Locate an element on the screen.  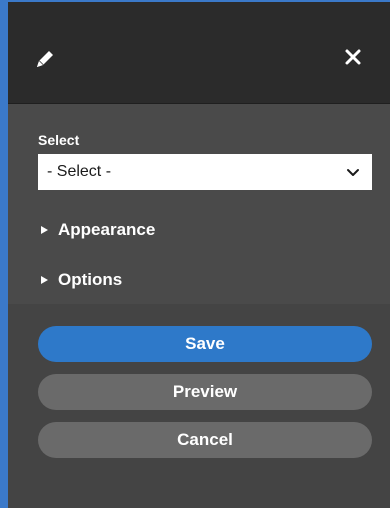
save-button: Save is located at coordinates (205, 344).